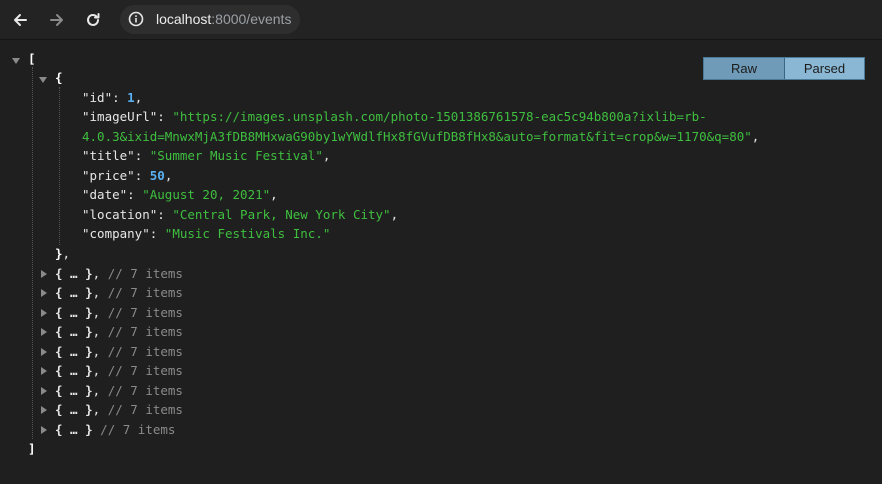  Describe the element at coordinates (180, 194) in the screenshot. I see `json-row-date: "date": "August 20, 2021",` at that location.